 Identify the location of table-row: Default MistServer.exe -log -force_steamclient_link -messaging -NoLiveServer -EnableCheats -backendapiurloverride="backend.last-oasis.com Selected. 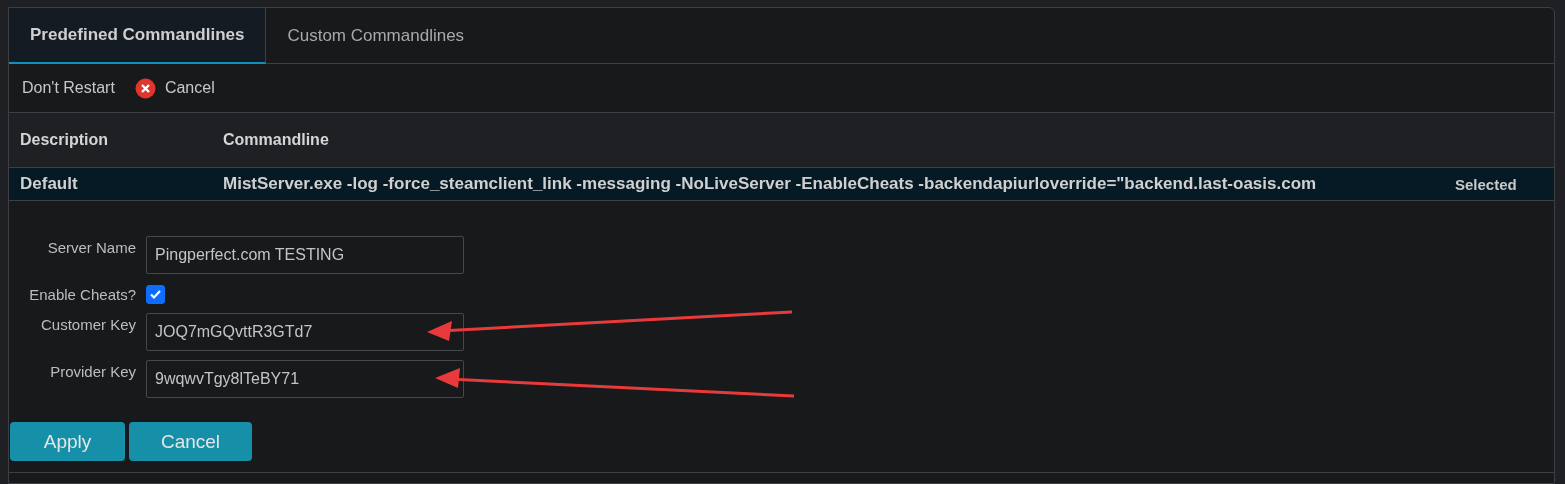
(781, 184).